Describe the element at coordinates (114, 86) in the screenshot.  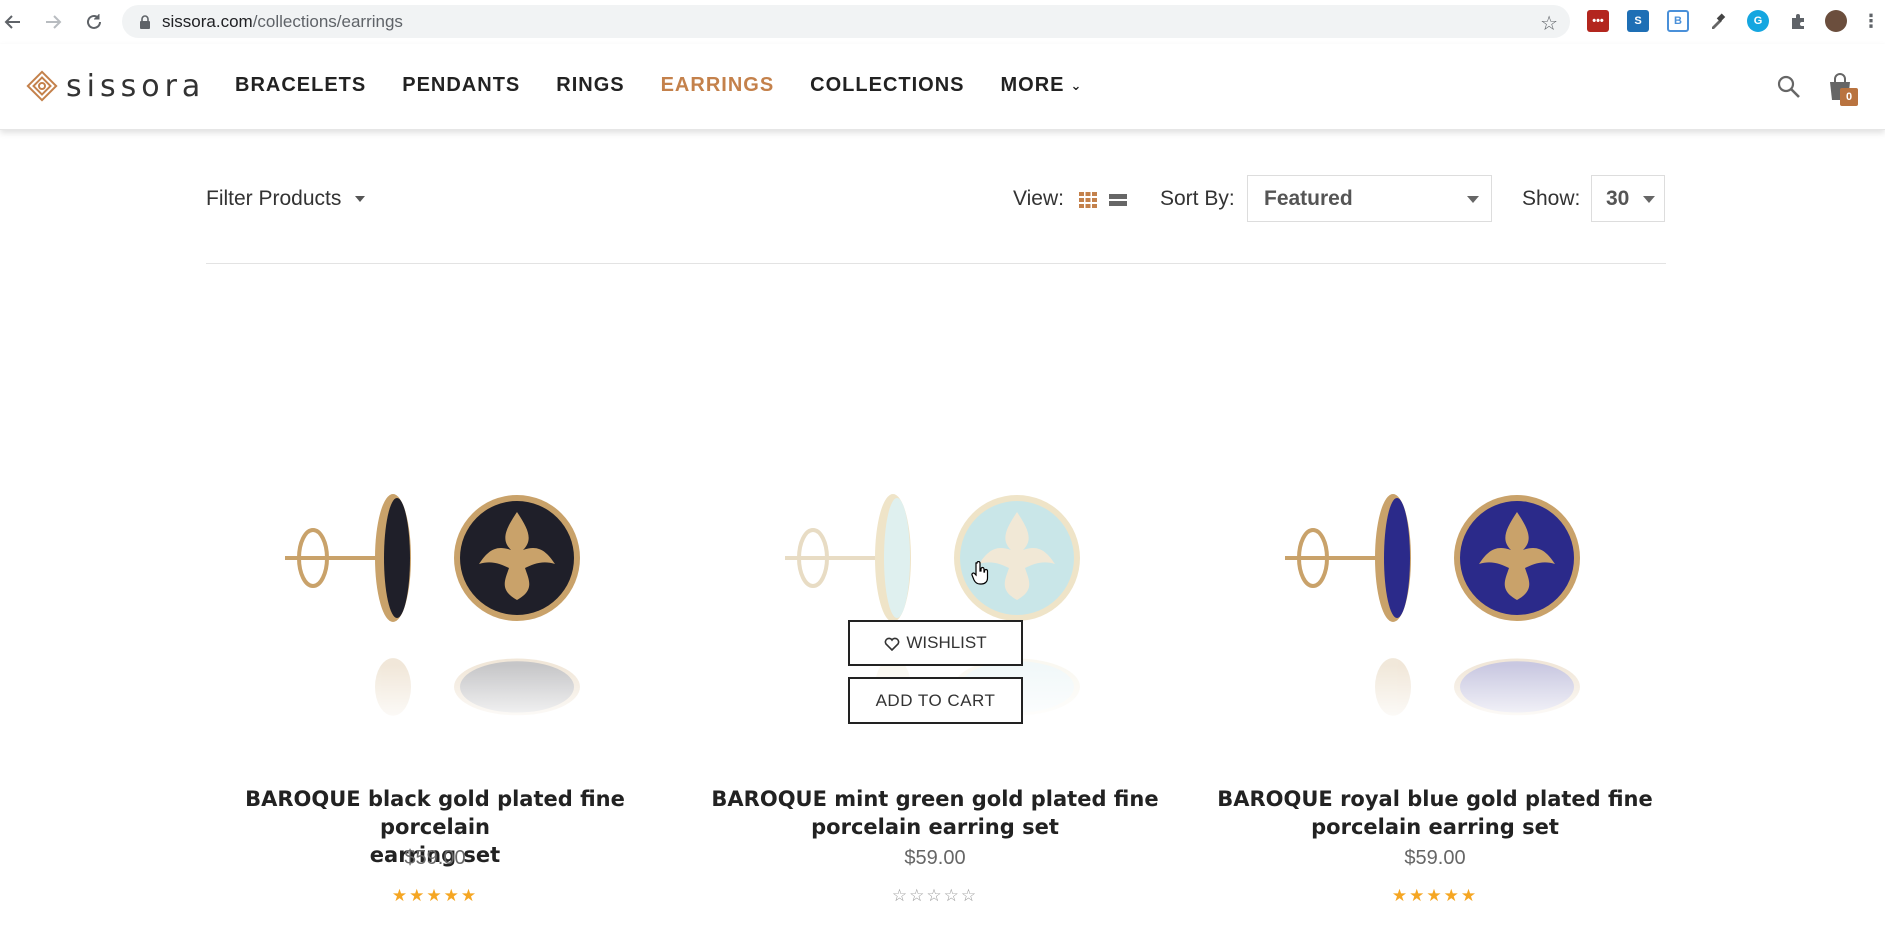
I see `site-logo: sissora` at that location.